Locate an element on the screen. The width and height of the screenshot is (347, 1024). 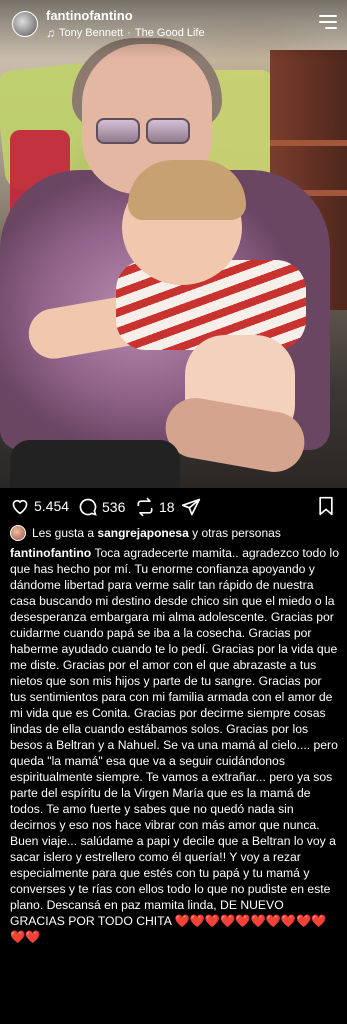
music-title: The Good Life is located at coordinates (169, 33).